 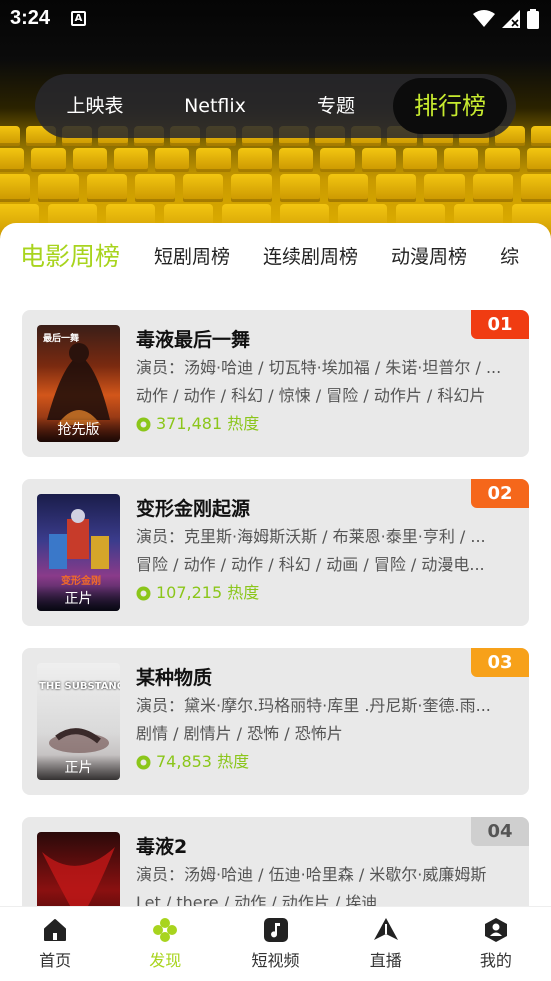 What do you see at coordinates (239, 733) in the screenshot?
I see `movie-genres: 剧情 / 剧情片 / 恐怖 / 恐怖片` at bounding box center [239, 733].